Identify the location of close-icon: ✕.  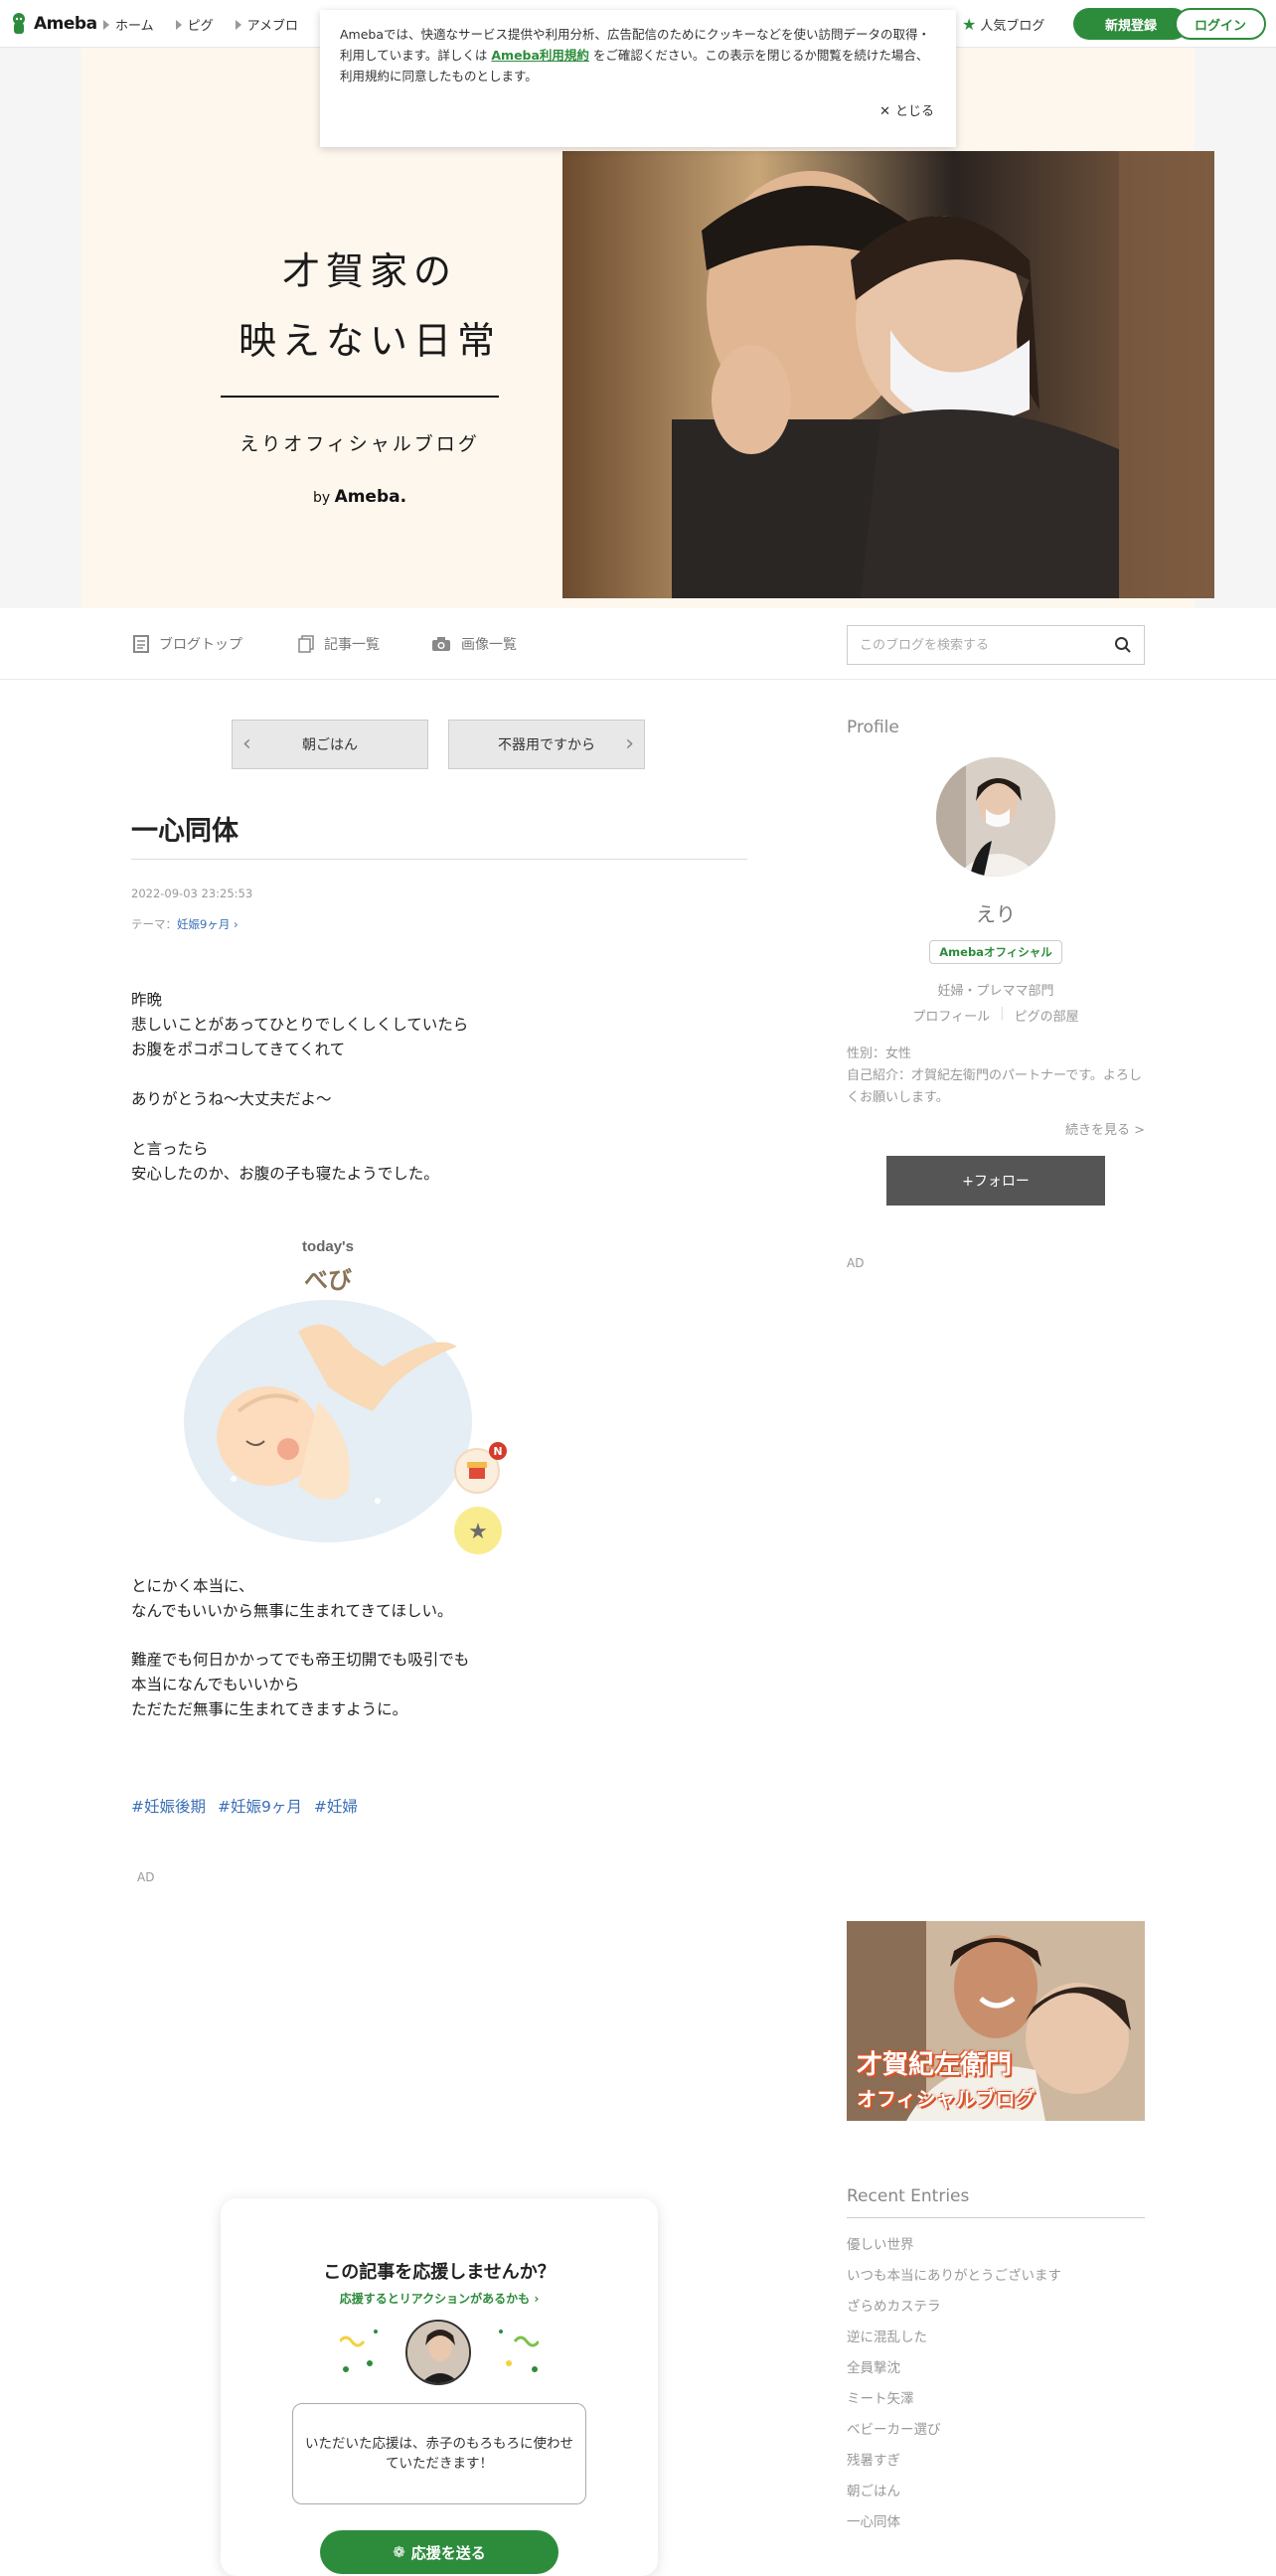
(885, 111).